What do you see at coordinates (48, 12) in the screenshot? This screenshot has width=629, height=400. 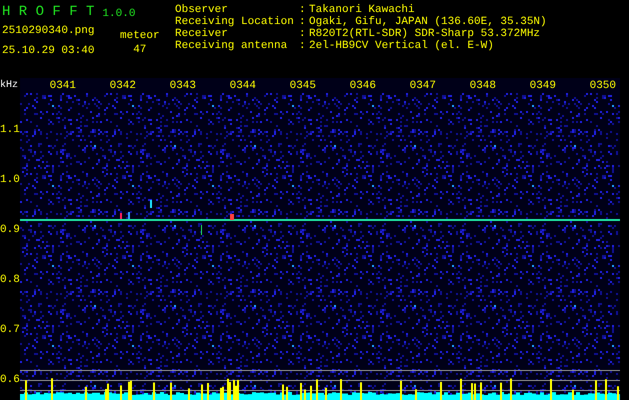 I see `app-name: H R O F F T` at bounding box center [48, 12].